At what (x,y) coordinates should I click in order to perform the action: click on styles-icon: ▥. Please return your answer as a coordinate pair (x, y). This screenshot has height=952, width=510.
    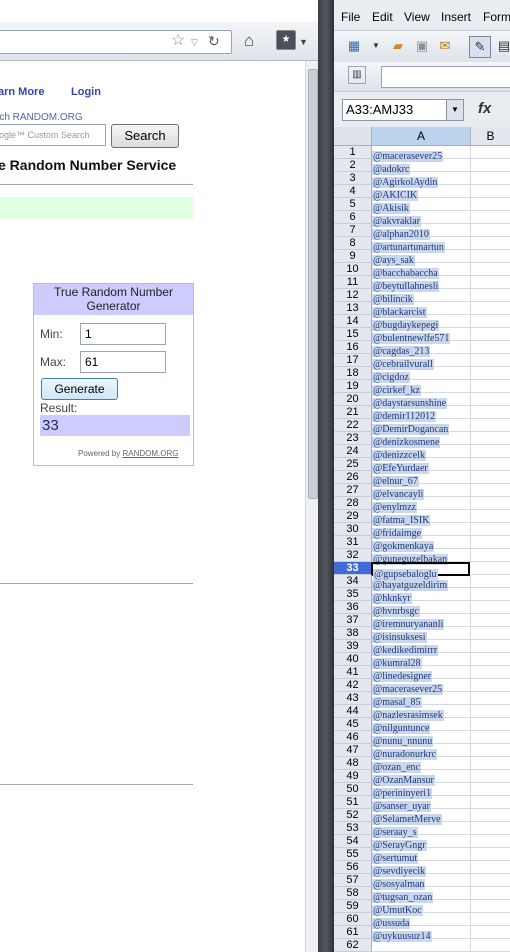
    Looking at the image, I should click on (357, 75).